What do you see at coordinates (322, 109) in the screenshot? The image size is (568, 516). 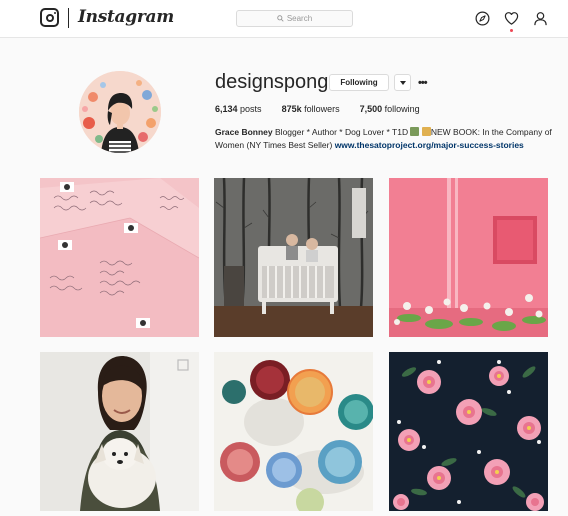 I see `followers-label: followers` at bounding box center [322, 109].